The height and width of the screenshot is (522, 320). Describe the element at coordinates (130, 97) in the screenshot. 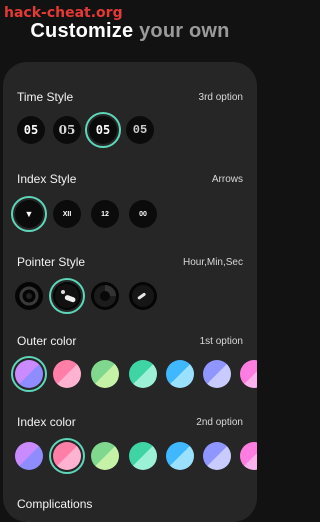

I see `time-style-header: Time Style 3rd option` at that location.